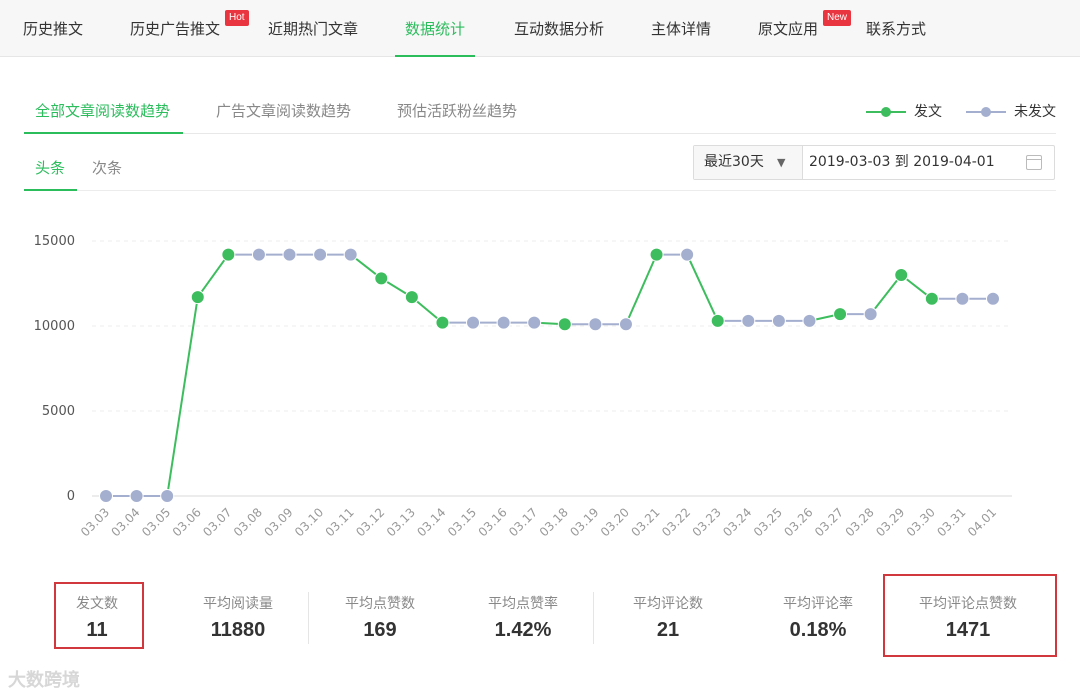  What do you see at coordinates (238, 604) in the screenshot?
I see `stat-label: 平均阅读量` at bounding box center [238, 604].